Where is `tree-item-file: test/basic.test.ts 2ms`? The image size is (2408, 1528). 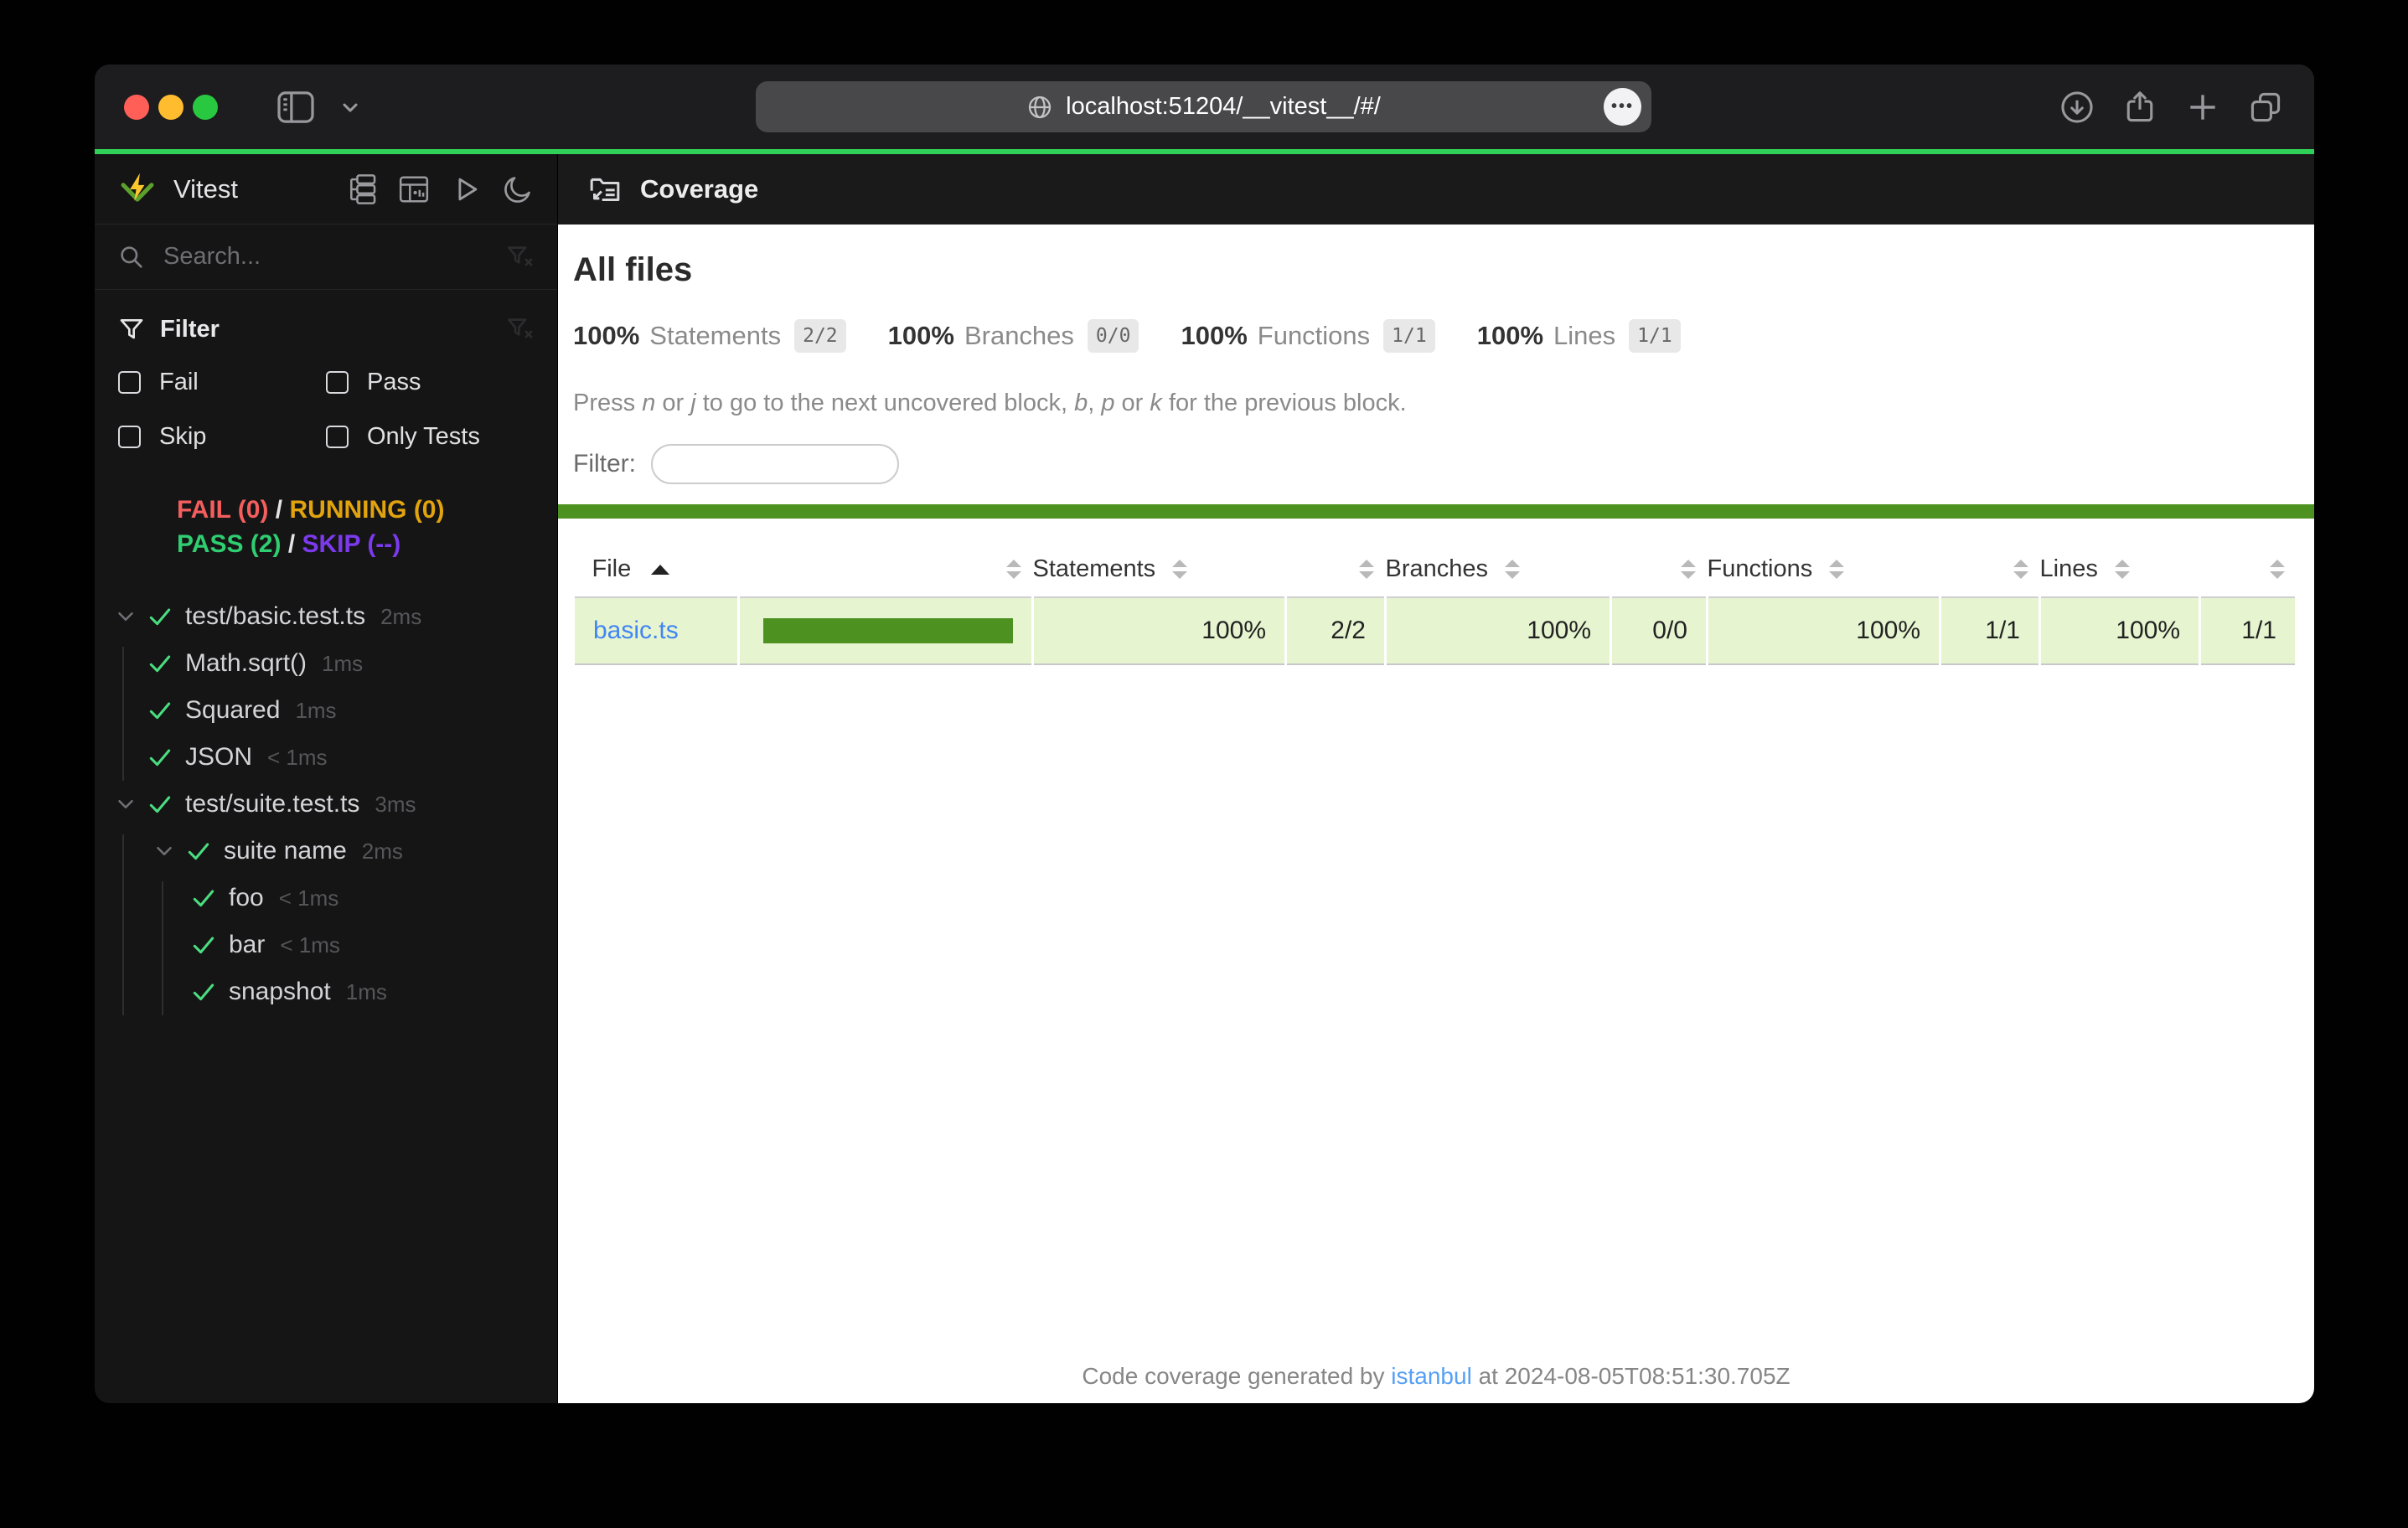
tree-item-file: test/basic.test.ts 2ms is located at coordinates (326, 616).